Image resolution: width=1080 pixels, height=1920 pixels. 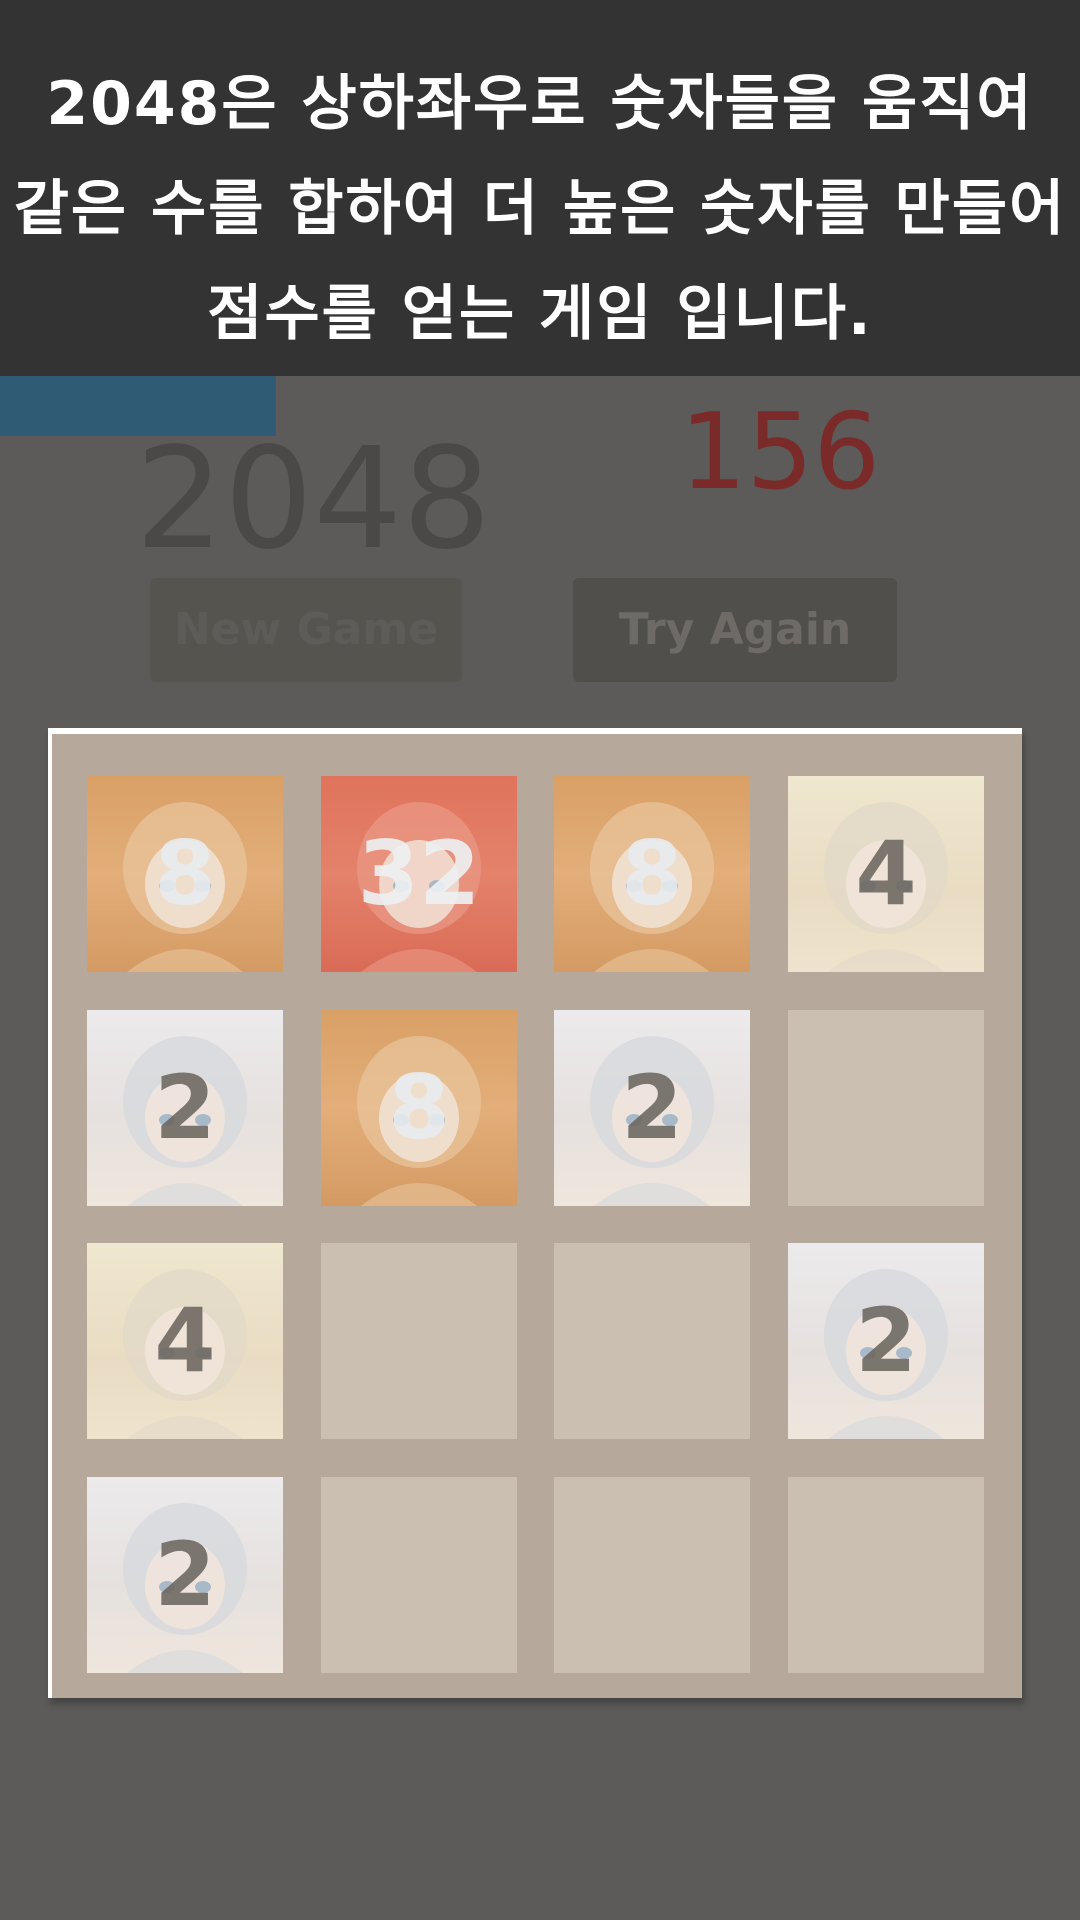 I want to click on tile-value: 32, so click(x=419, y=873).